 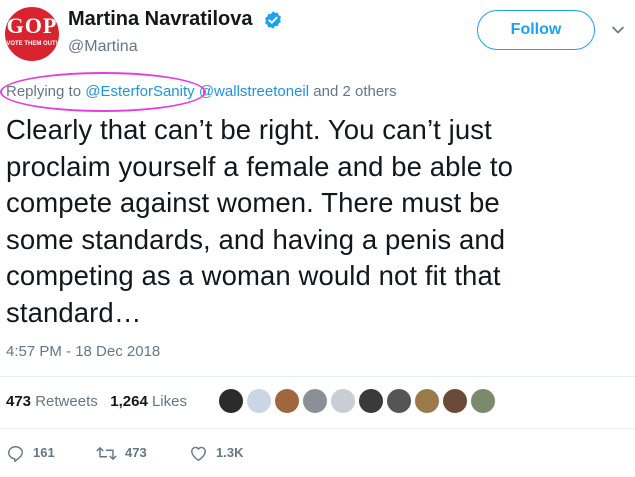 I want to click on reply-icon, so click(x=15, y=454).